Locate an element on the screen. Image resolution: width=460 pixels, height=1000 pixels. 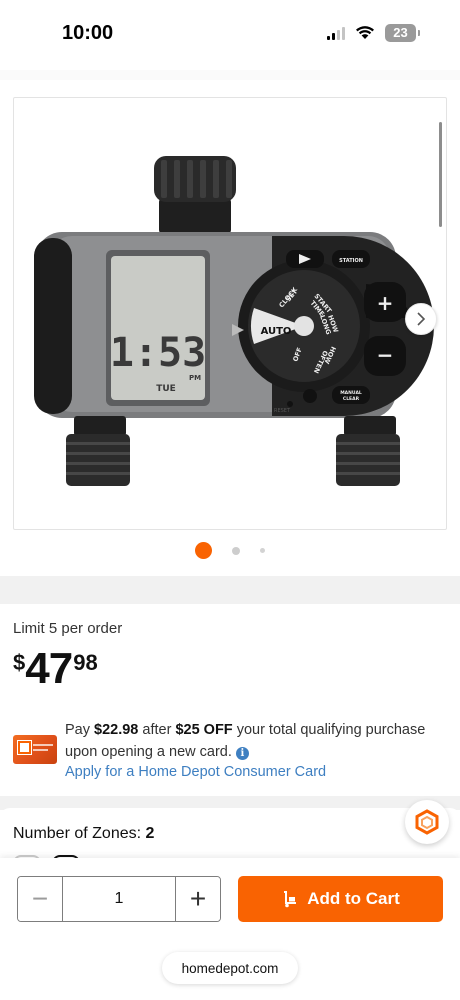
chevron-right-icon is located at coordinates (421, 319).